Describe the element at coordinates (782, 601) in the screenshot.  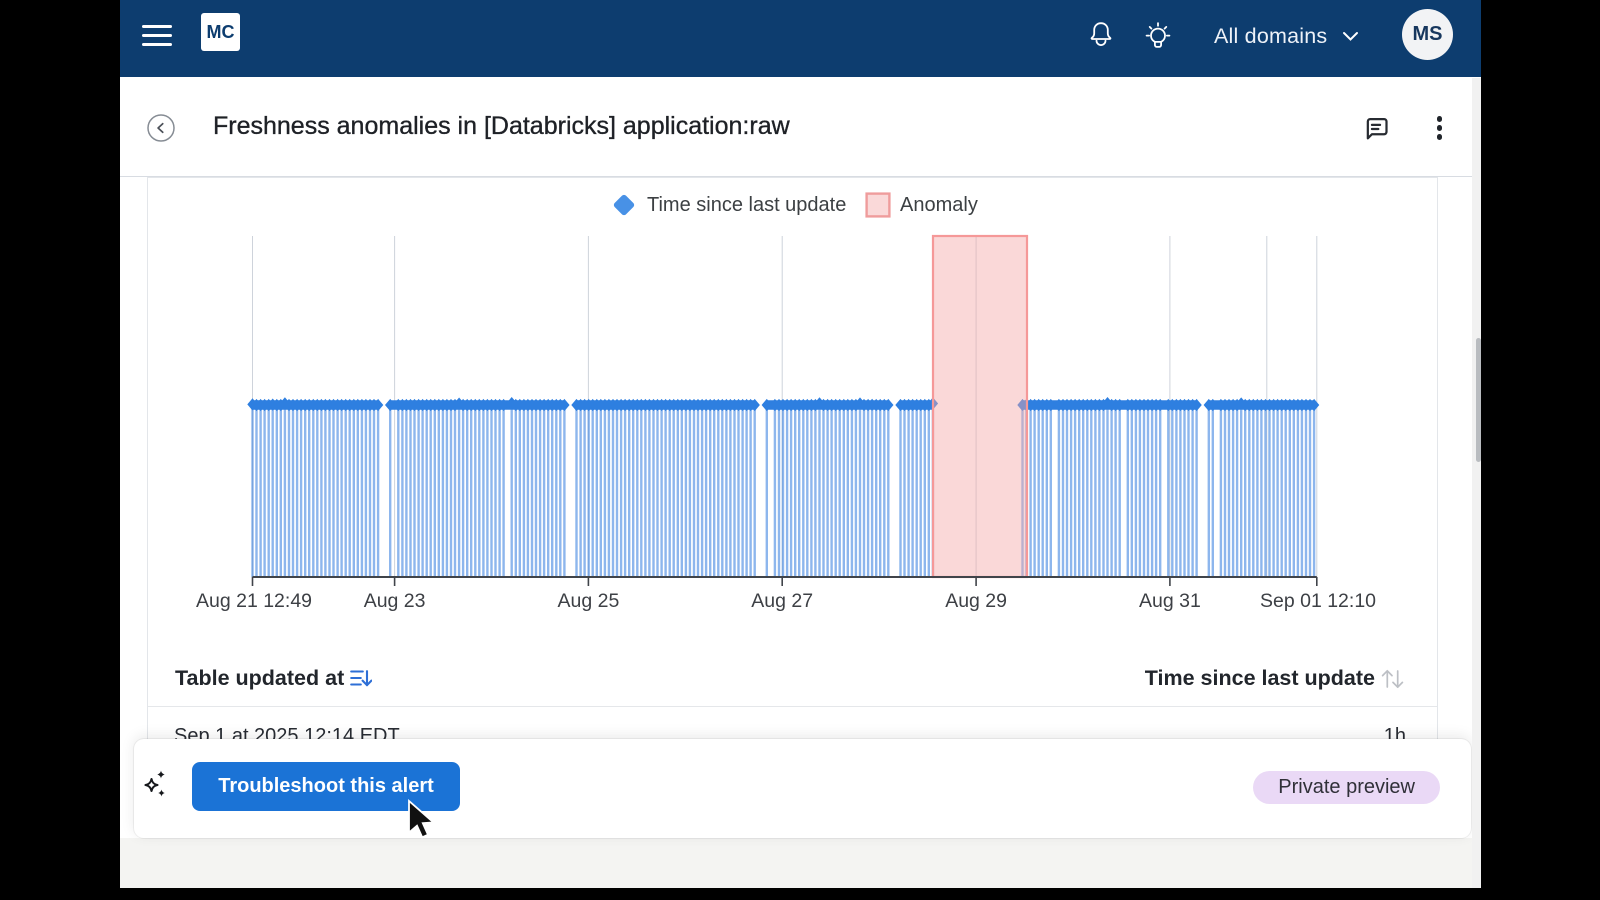
I see `svg-text: Aug 27` at that location.